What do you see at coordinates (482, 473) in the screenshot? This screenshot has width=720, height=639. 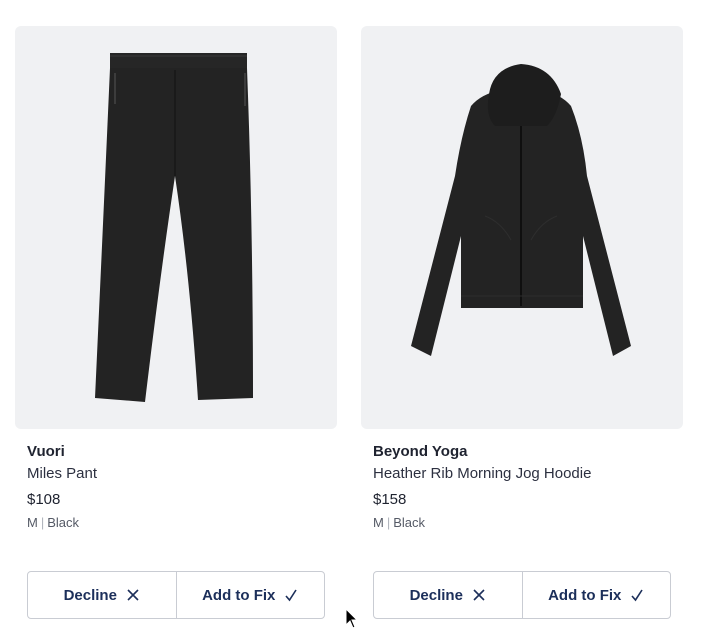 I see `product-name: Heather Rib Morning Jog Hoodie` at bounding box center [482, 473].